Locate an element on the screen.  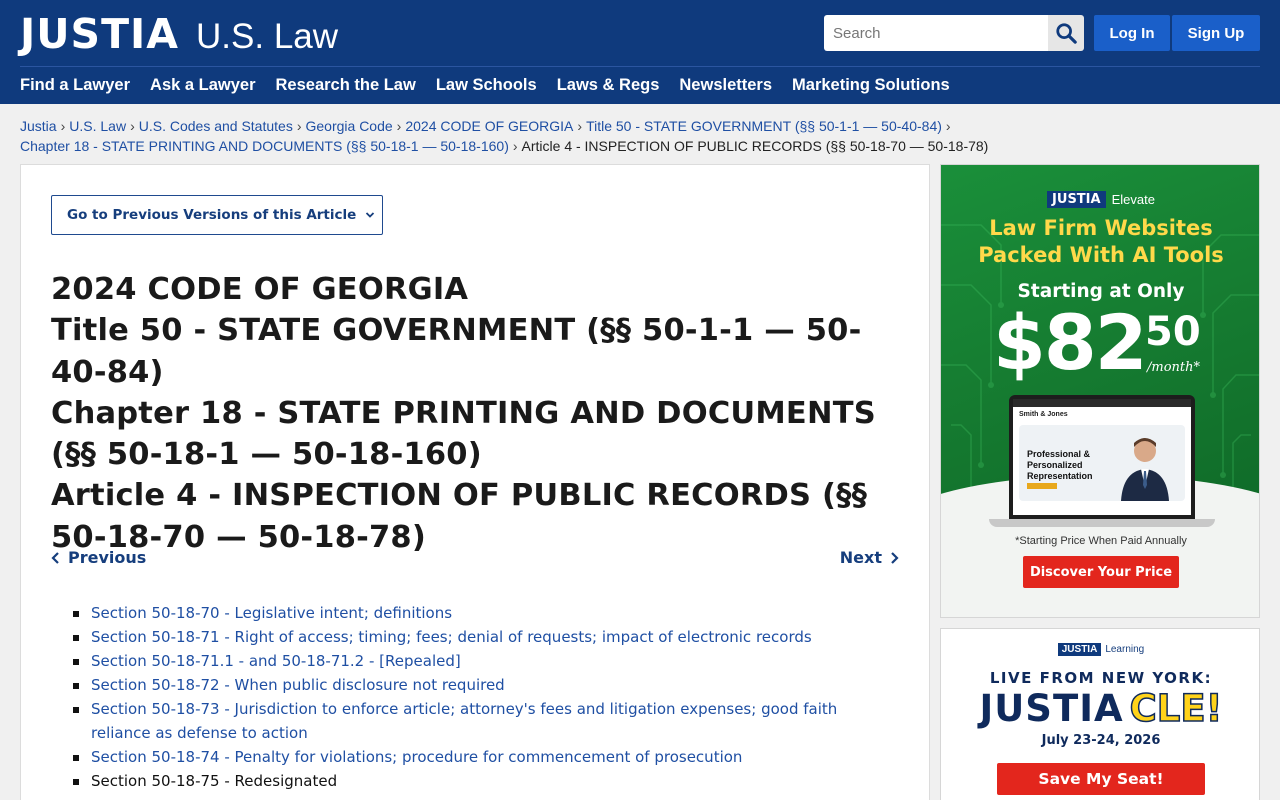
section-50-18-75: Section 50-18-75 - Redesignated is located at coordinates (214, 781).